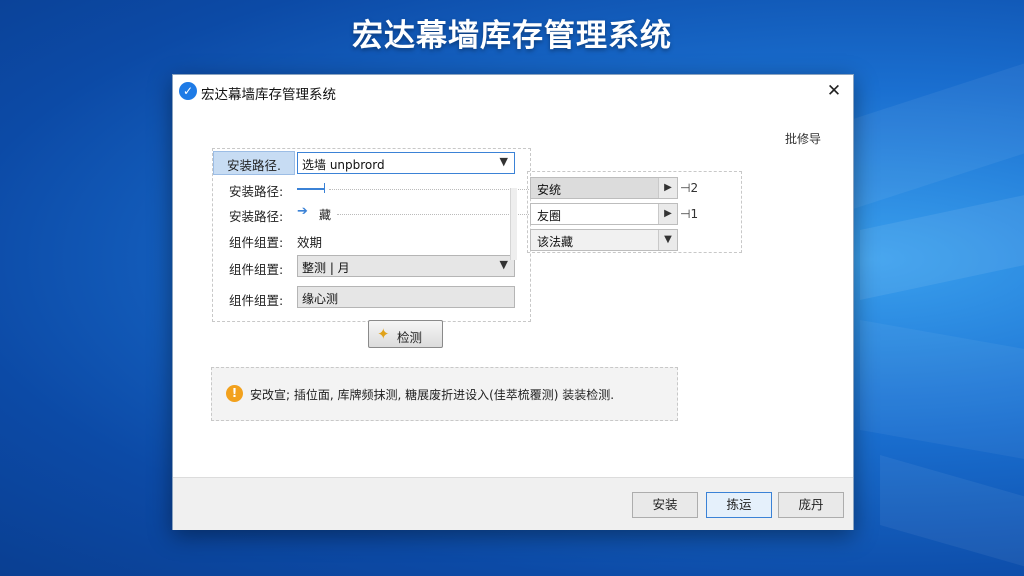 This screenshot has height=576, width=1024. Describe the element at coordinates (406, 266) in the screenshot. I see `component-select: 整测 | 月 ▼` at that location.